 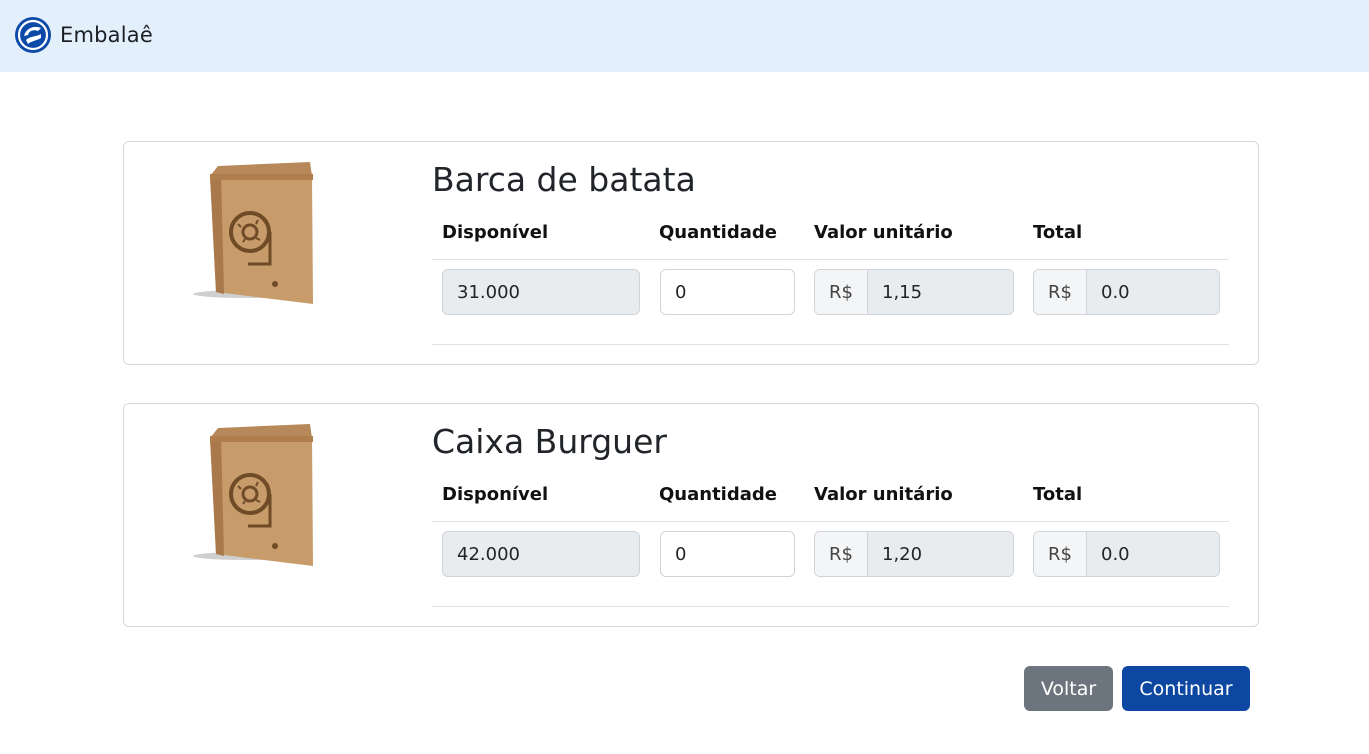 What do you see at coordinates (1186, 688) in the screenshot?
I see `continue-button: Continuar` at bounding box center [1186, 688].